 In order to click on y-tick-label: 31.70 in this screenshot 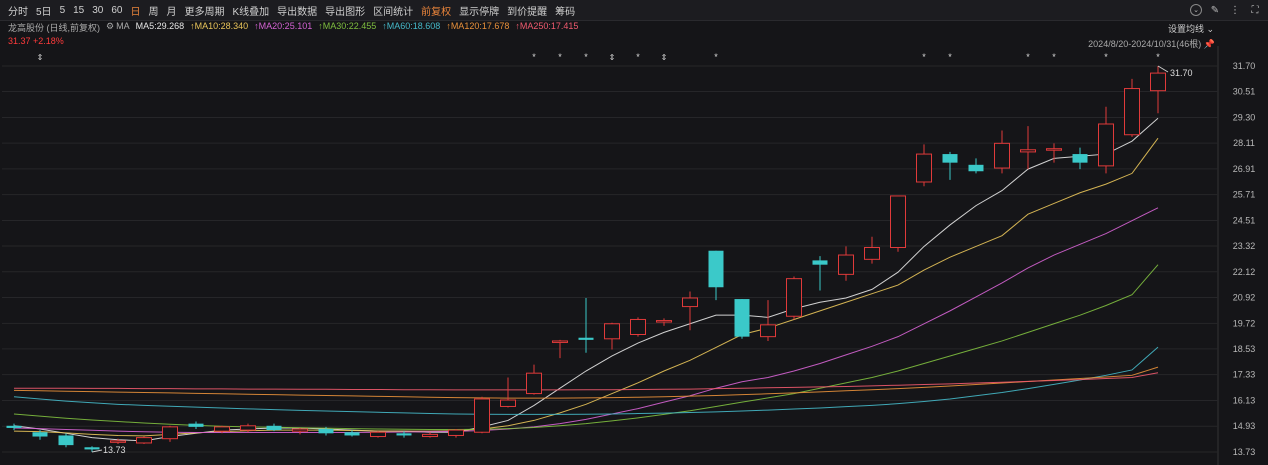, I will do `click(1244, 66)`.